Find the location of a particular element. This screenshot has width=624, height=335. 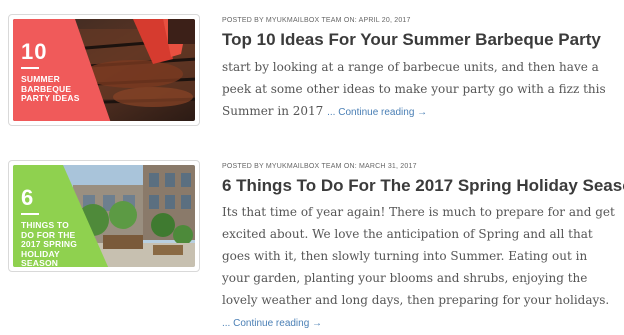

thumbnail-image: 10 SUMMER BARBEQUE PARTY IDEAS is located at coordinates (104, 70).